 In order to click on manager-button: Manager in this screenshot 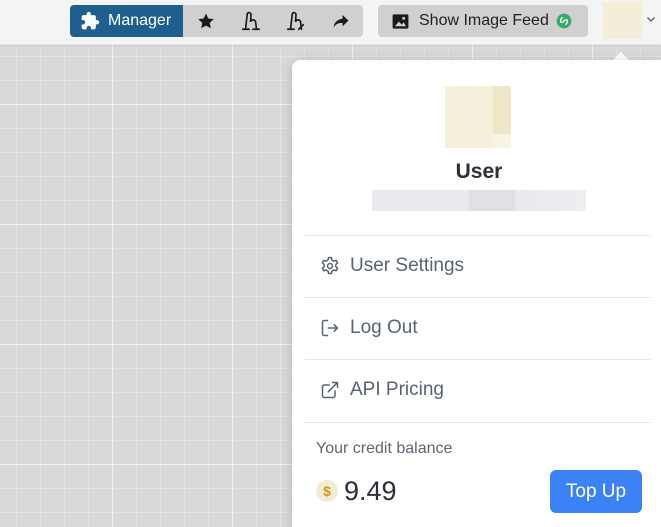, I will do `click(127, 21)`.